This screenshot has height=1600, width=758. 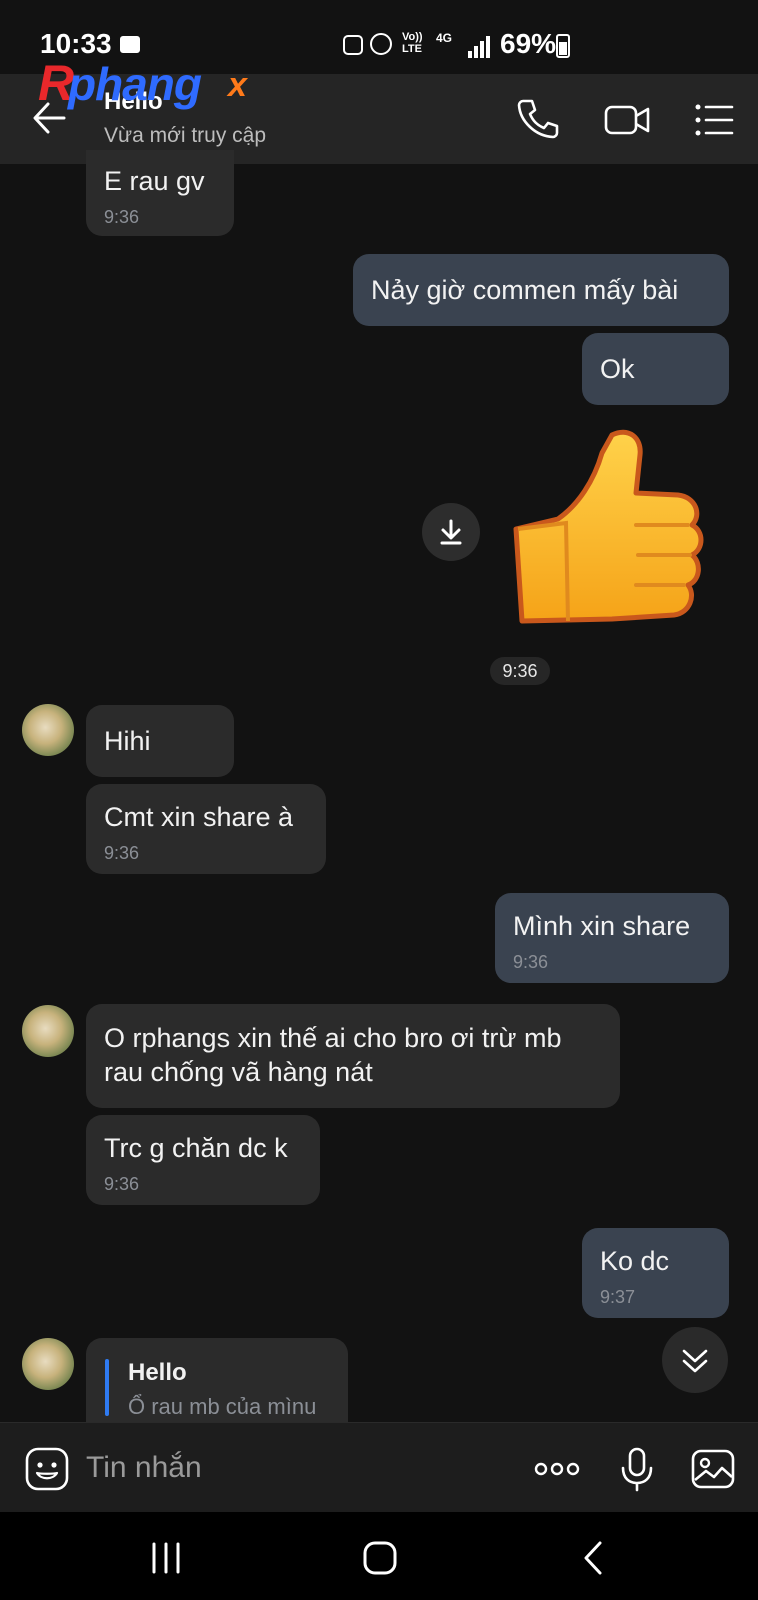 I want to click on message-input: Tin nhắn, so click(x=144, y=1468).